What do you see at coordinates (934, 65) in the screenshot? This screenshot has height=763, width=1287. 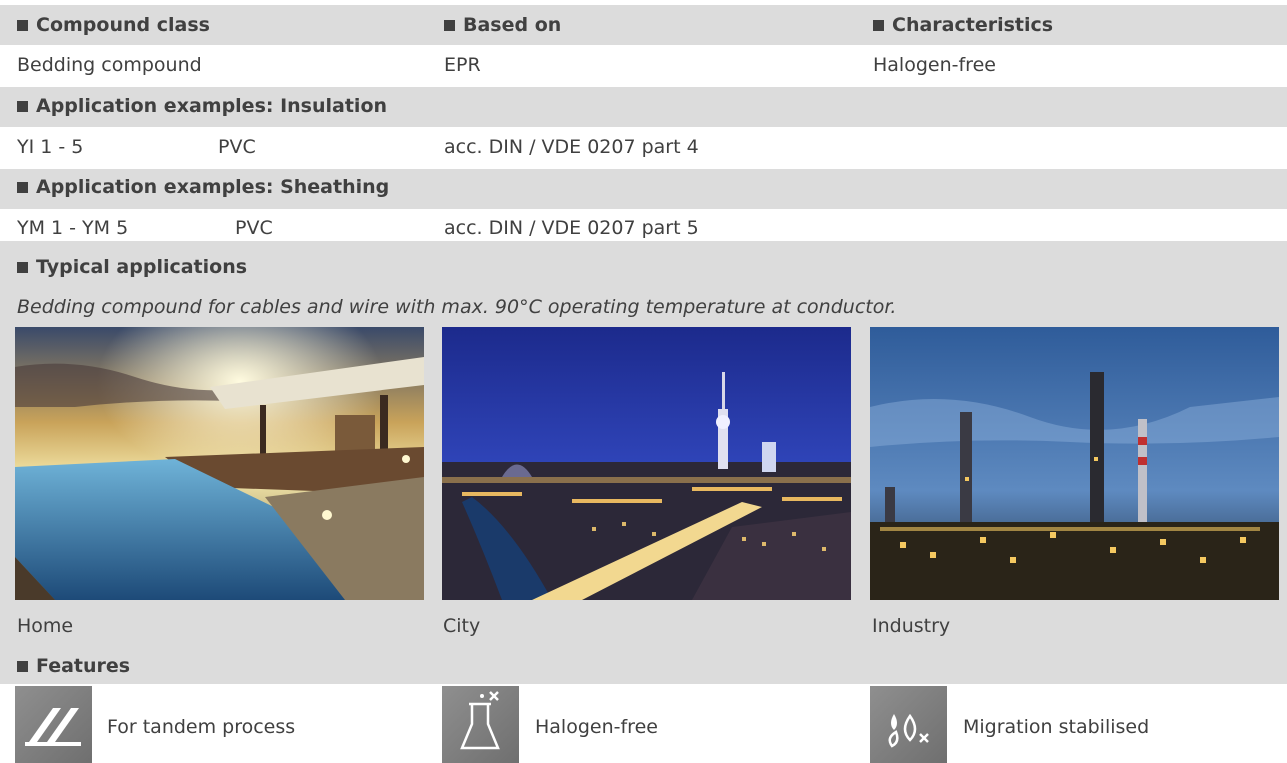 I see `characteristics-value: Halogen-free` at bounding box center [934, 65].